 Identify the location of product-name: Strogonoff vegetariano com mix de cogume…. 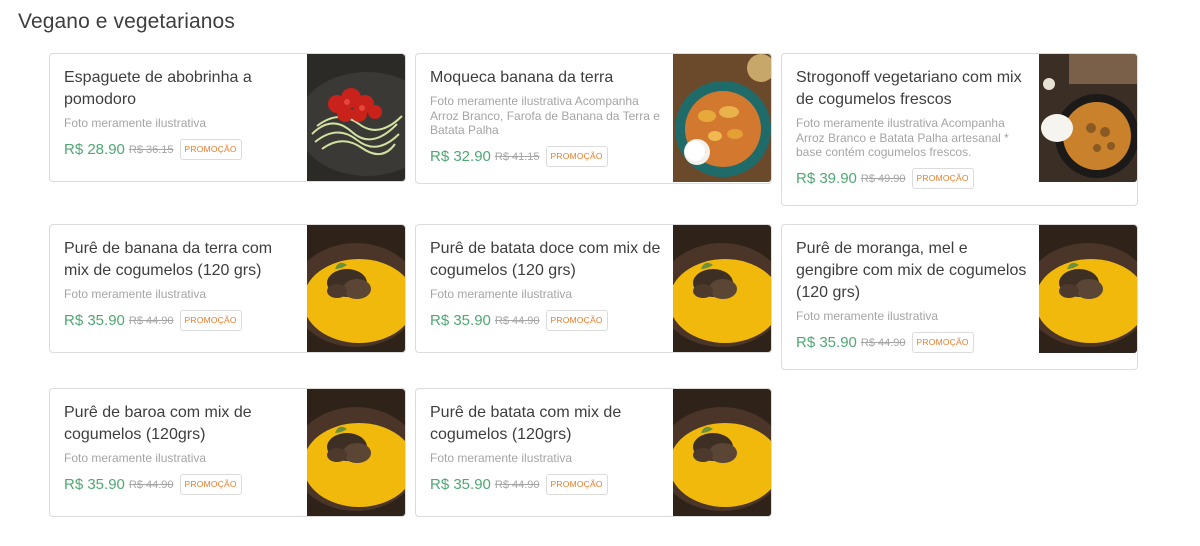
(909, 88).